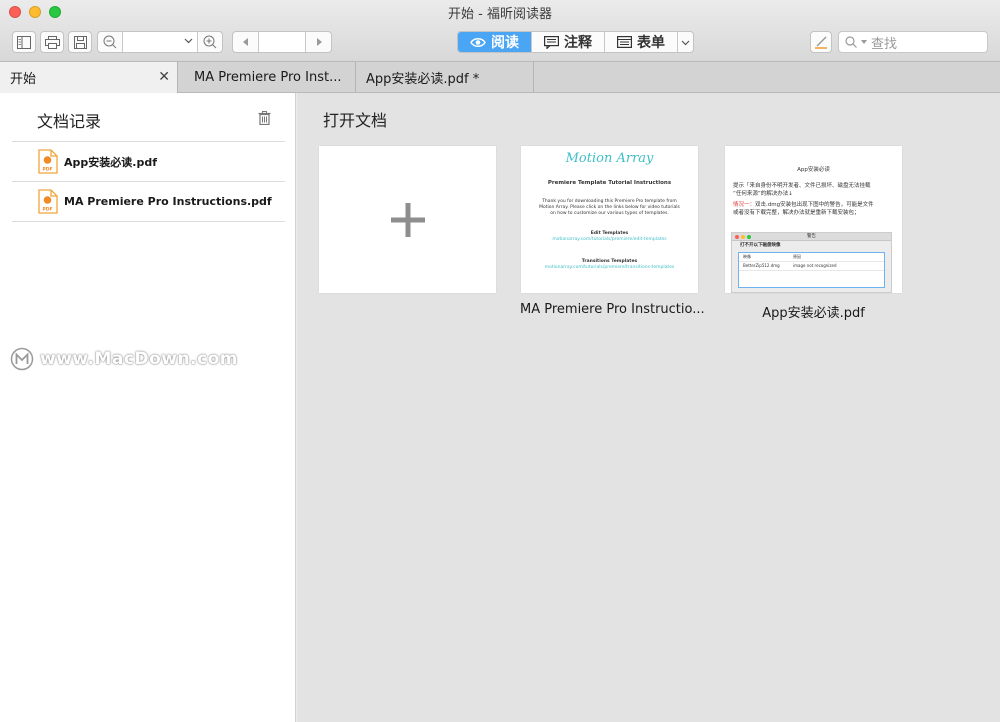  What do you see at coordinates (478, 42) in the screenshot?
I see `eye-icon` at bounding box center [478, 42].